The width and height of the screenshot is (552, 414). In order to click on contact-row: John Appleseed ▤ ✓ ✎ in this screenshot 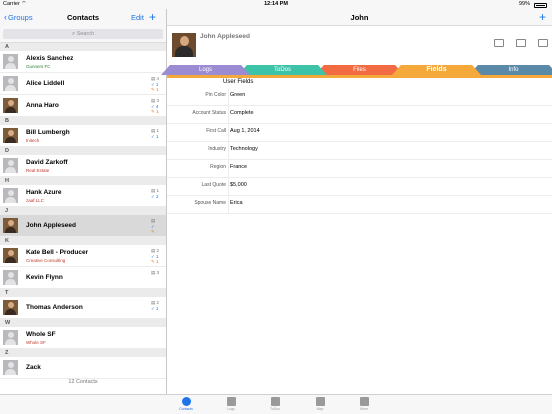, I will do `click(83, 226)`.